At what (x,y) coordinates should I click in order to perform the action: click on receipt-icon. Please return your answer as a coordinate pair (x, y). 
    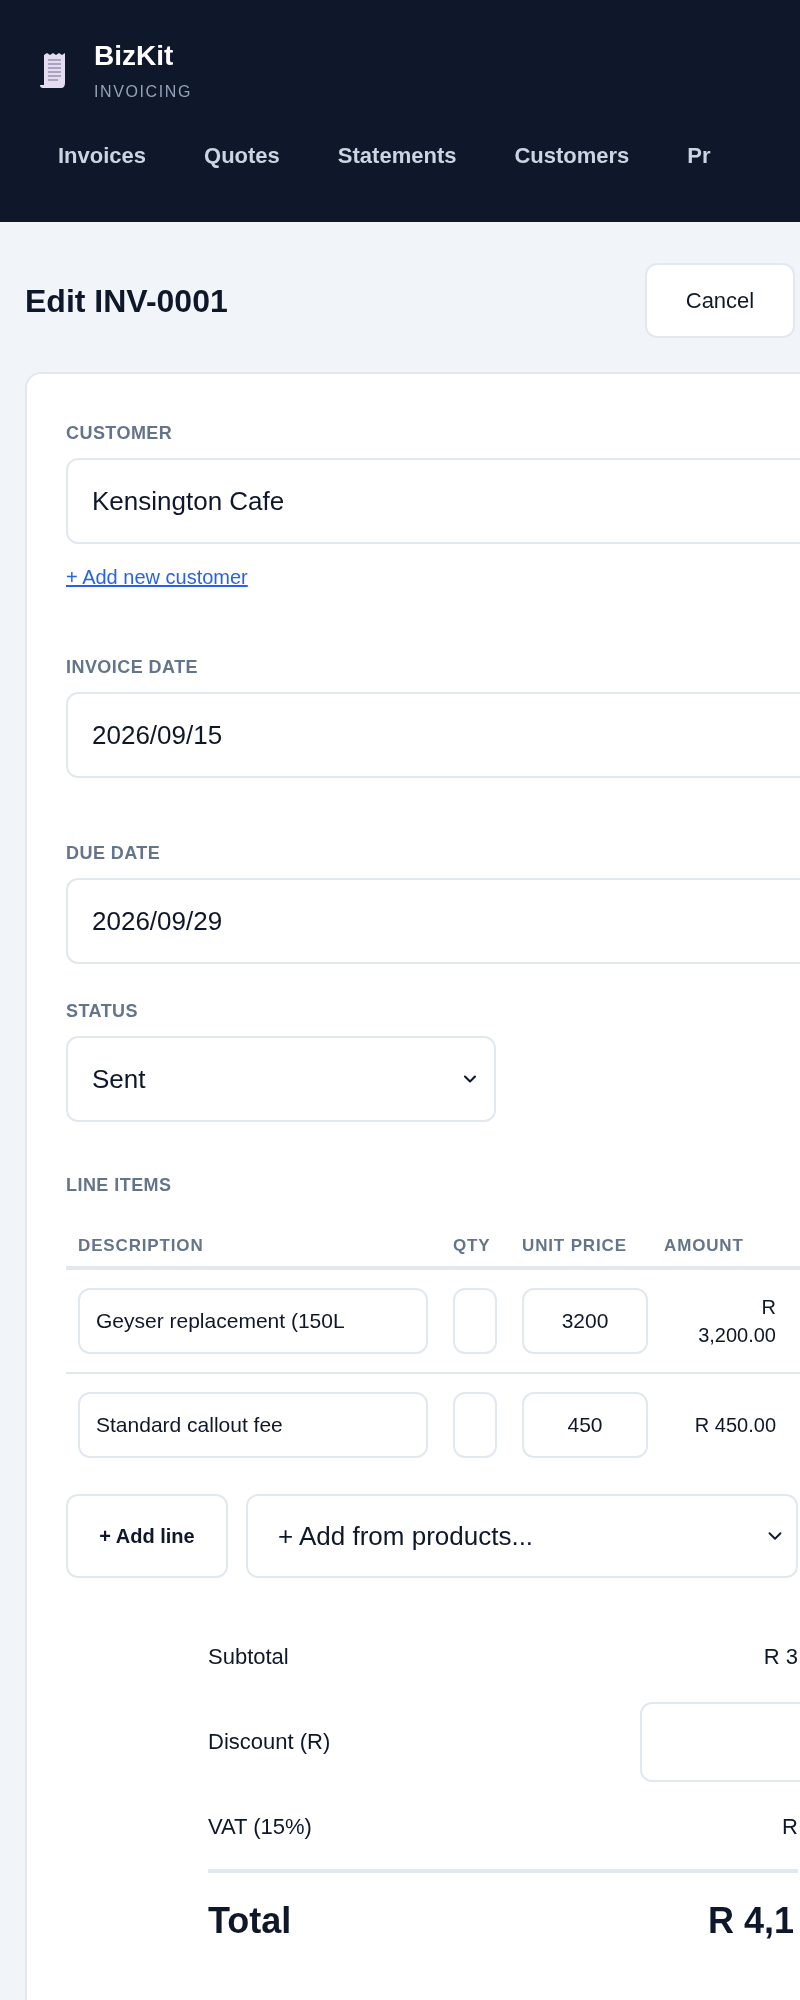
    Looking at the image, I should click on (54, 71).